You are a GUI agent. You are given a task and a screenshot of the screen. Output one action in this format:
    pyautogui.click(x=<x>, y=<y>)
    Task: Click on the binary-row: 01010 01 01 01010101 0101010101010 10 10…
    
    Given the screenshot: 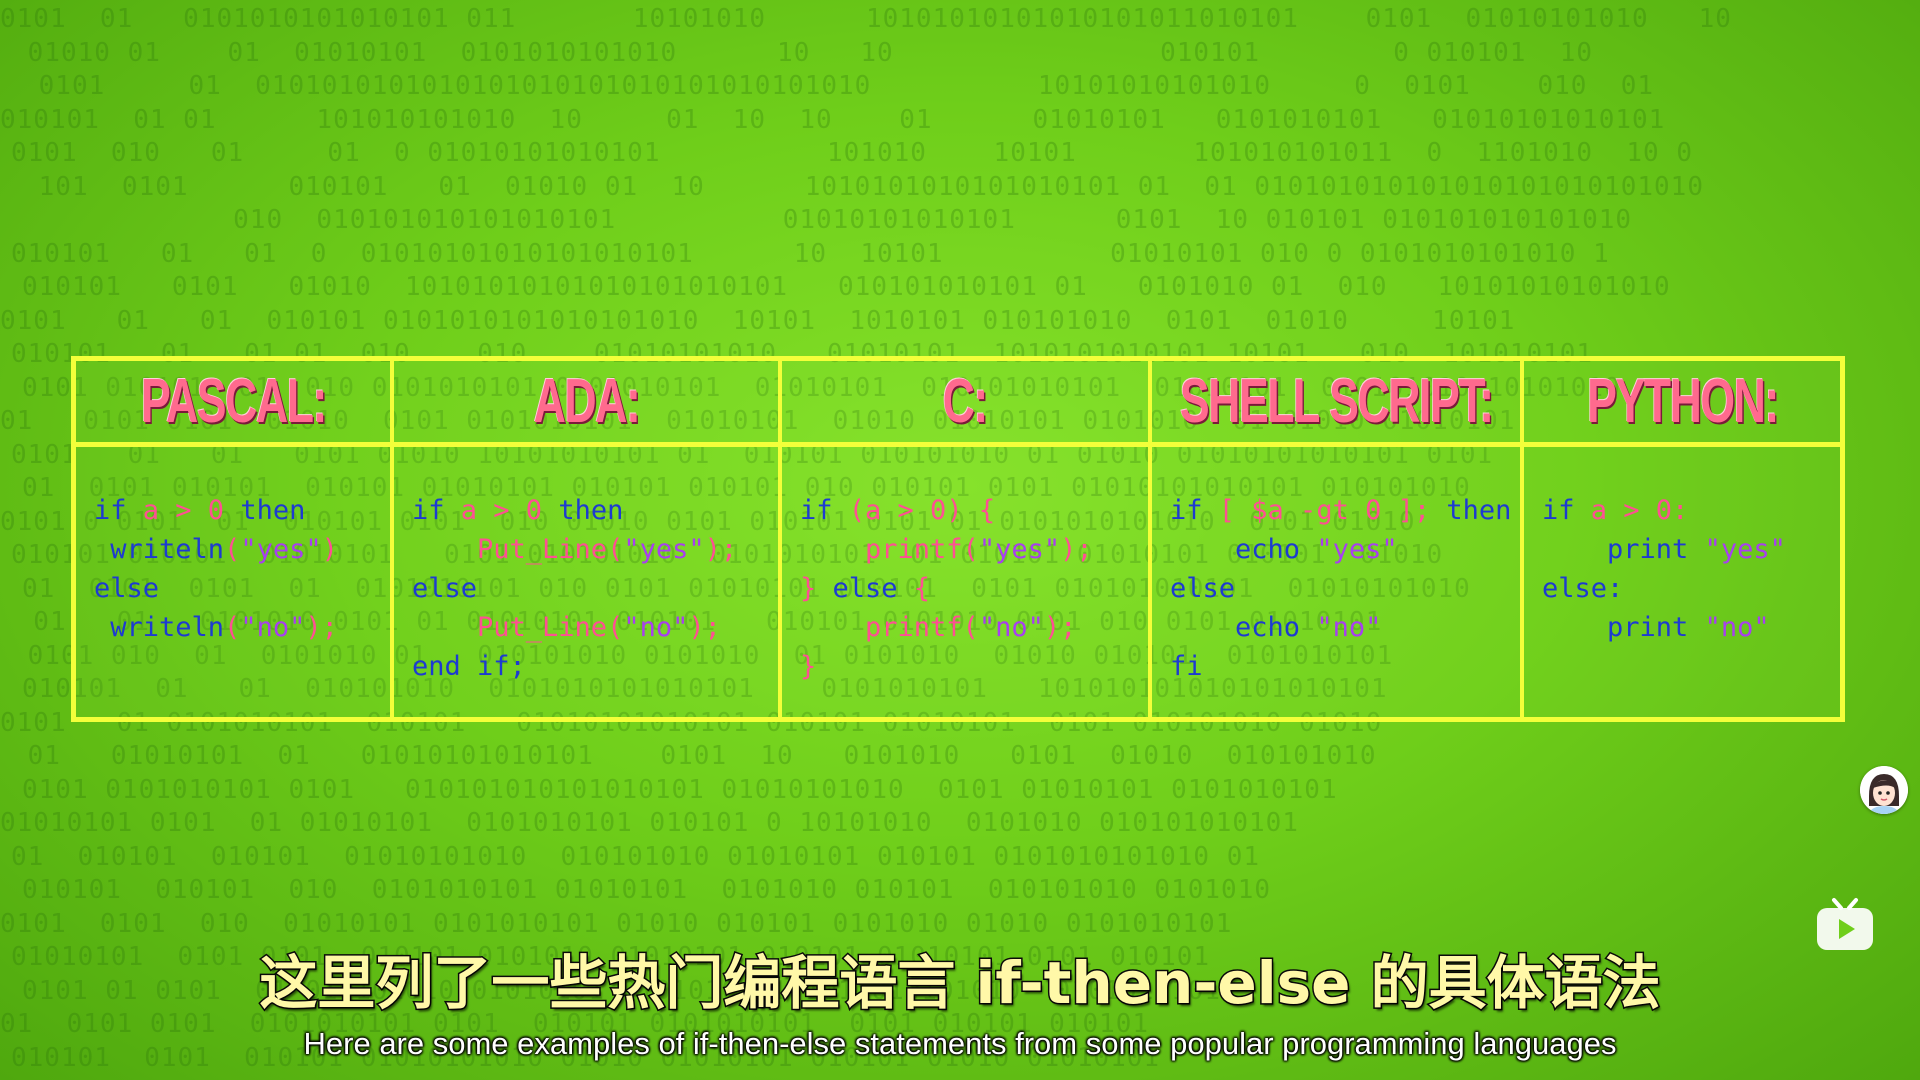 What is the action you would take?
    pyautogui.click(x=802, y=52)
    